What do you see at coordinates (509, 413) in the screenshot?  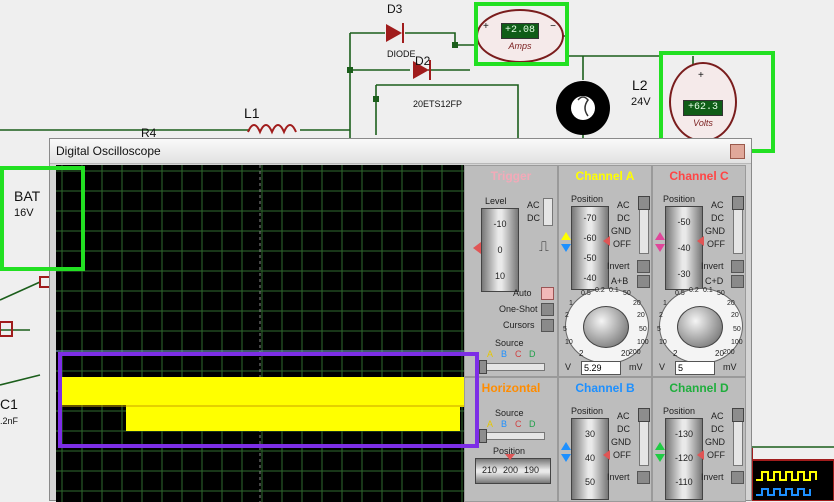 I see `horizontal-source-label: Source` at bounding box center [509, 413].